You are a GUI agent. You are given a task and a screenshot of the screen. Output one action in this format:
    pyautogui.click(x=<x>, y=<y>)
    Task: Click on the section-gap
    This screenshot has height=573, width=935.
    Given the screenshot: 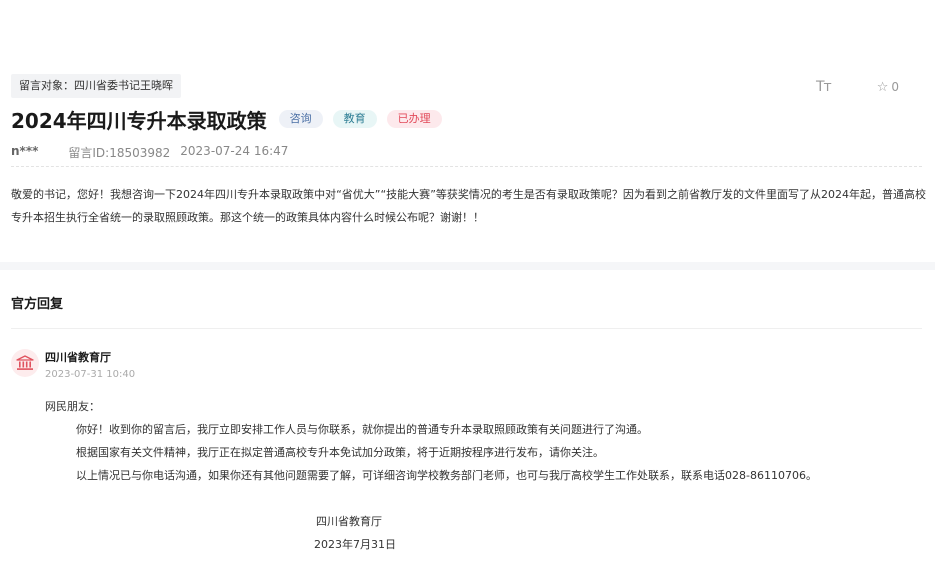 What is the action you would take?
    pyautogui.click(x=467, y=266)
    